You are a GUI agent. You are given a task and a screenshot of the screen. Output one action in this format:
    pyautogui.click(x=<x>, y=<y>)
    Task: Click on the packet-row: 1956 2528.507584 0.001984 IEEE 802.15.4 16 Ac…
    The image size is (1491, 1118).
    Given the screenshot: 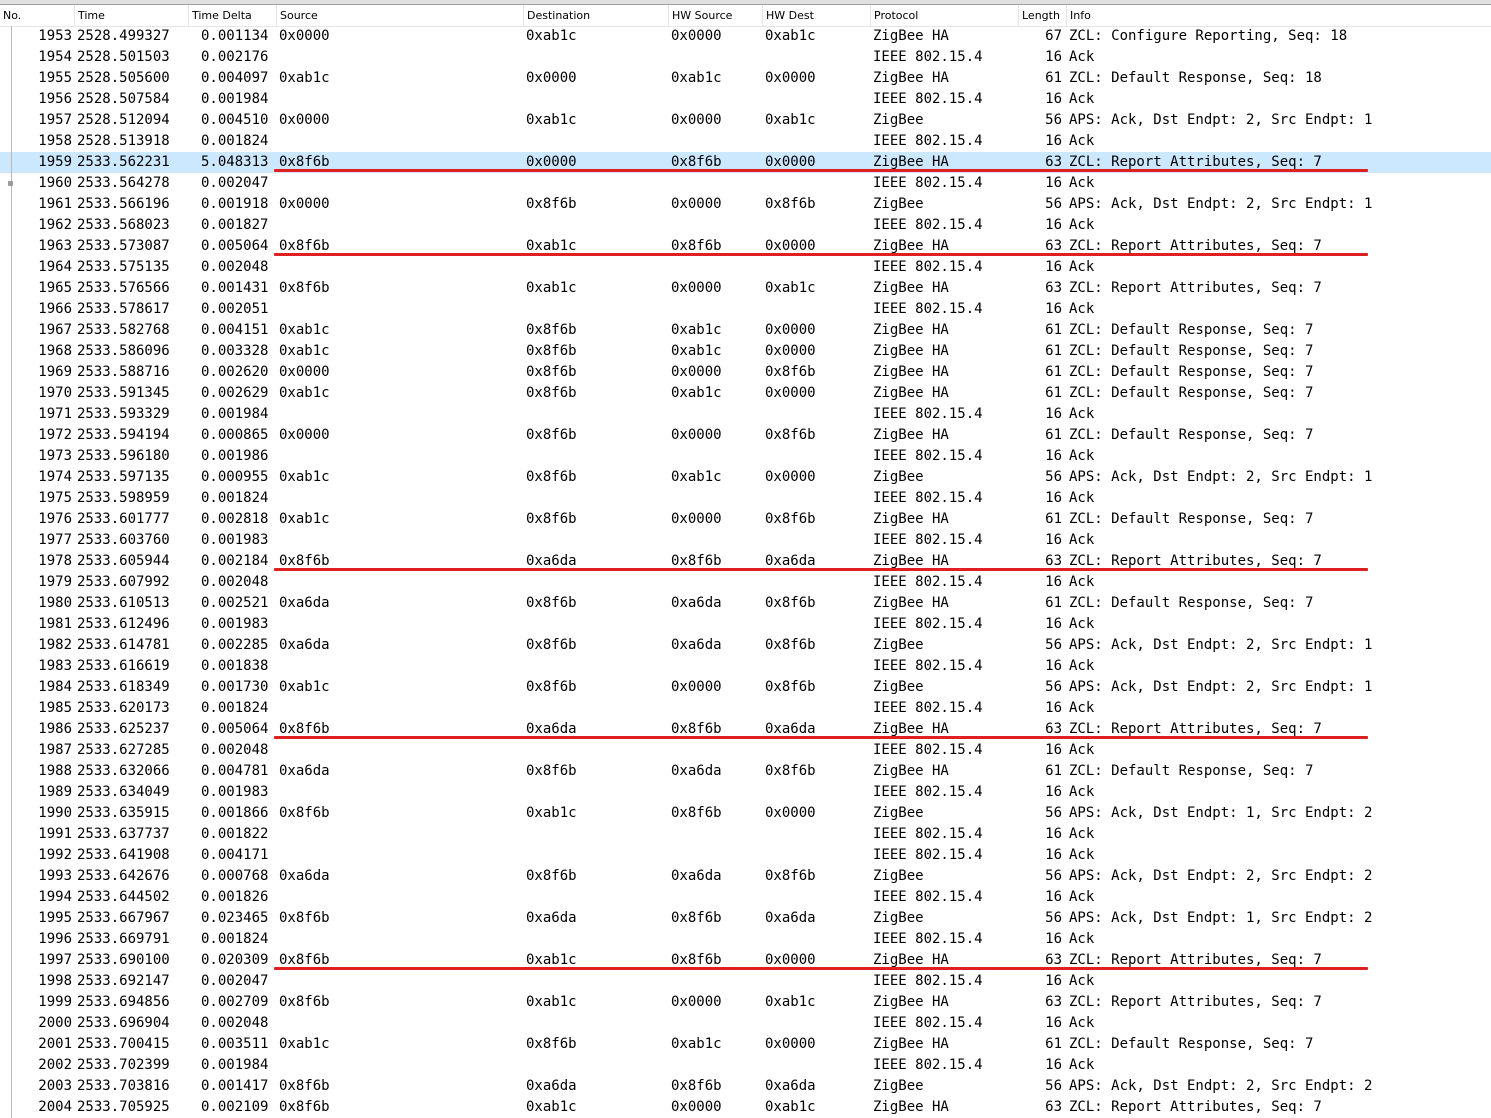 What is the action you would take?
    pyautogui.click(x=745, y=99)
    